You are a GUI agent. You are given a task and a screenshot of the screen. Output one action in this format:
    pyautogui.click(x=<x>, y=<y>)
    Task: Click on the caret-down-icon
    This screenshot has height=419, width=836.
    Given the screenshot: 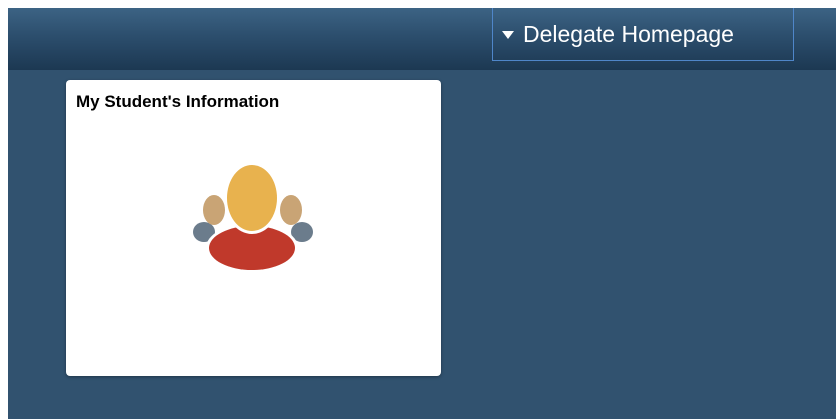 What is the action you would take?
    pyautogui.click(x=508, y=34)
    